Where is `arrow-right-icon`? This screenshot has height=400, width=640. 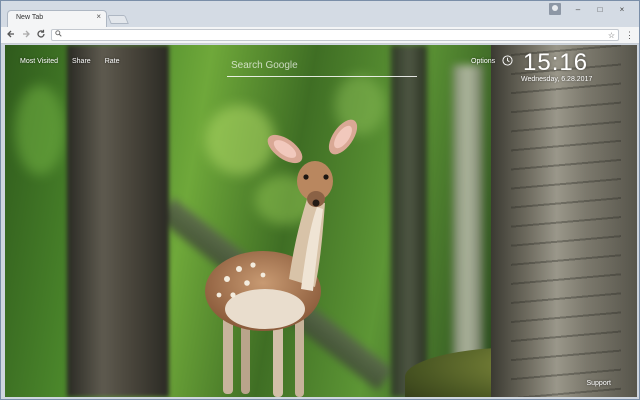 arrow-right-icon is located at coordinates (26, 35).